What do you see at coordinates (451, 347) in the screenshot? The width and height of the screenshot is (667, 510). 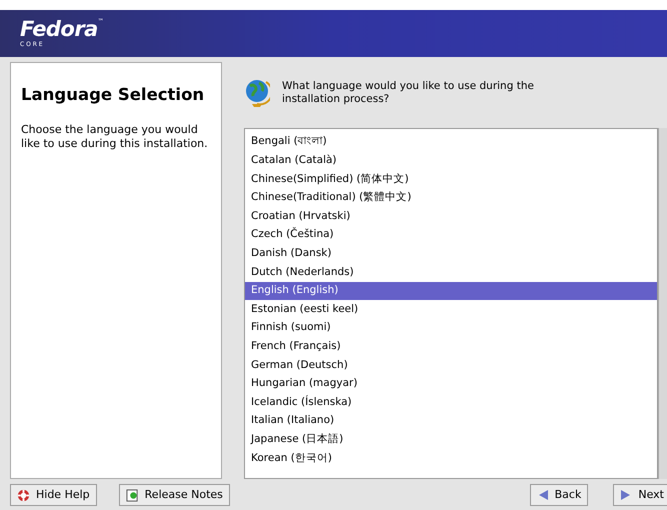 I see `language-item: French (Français)` at bounding box center [451, 347].